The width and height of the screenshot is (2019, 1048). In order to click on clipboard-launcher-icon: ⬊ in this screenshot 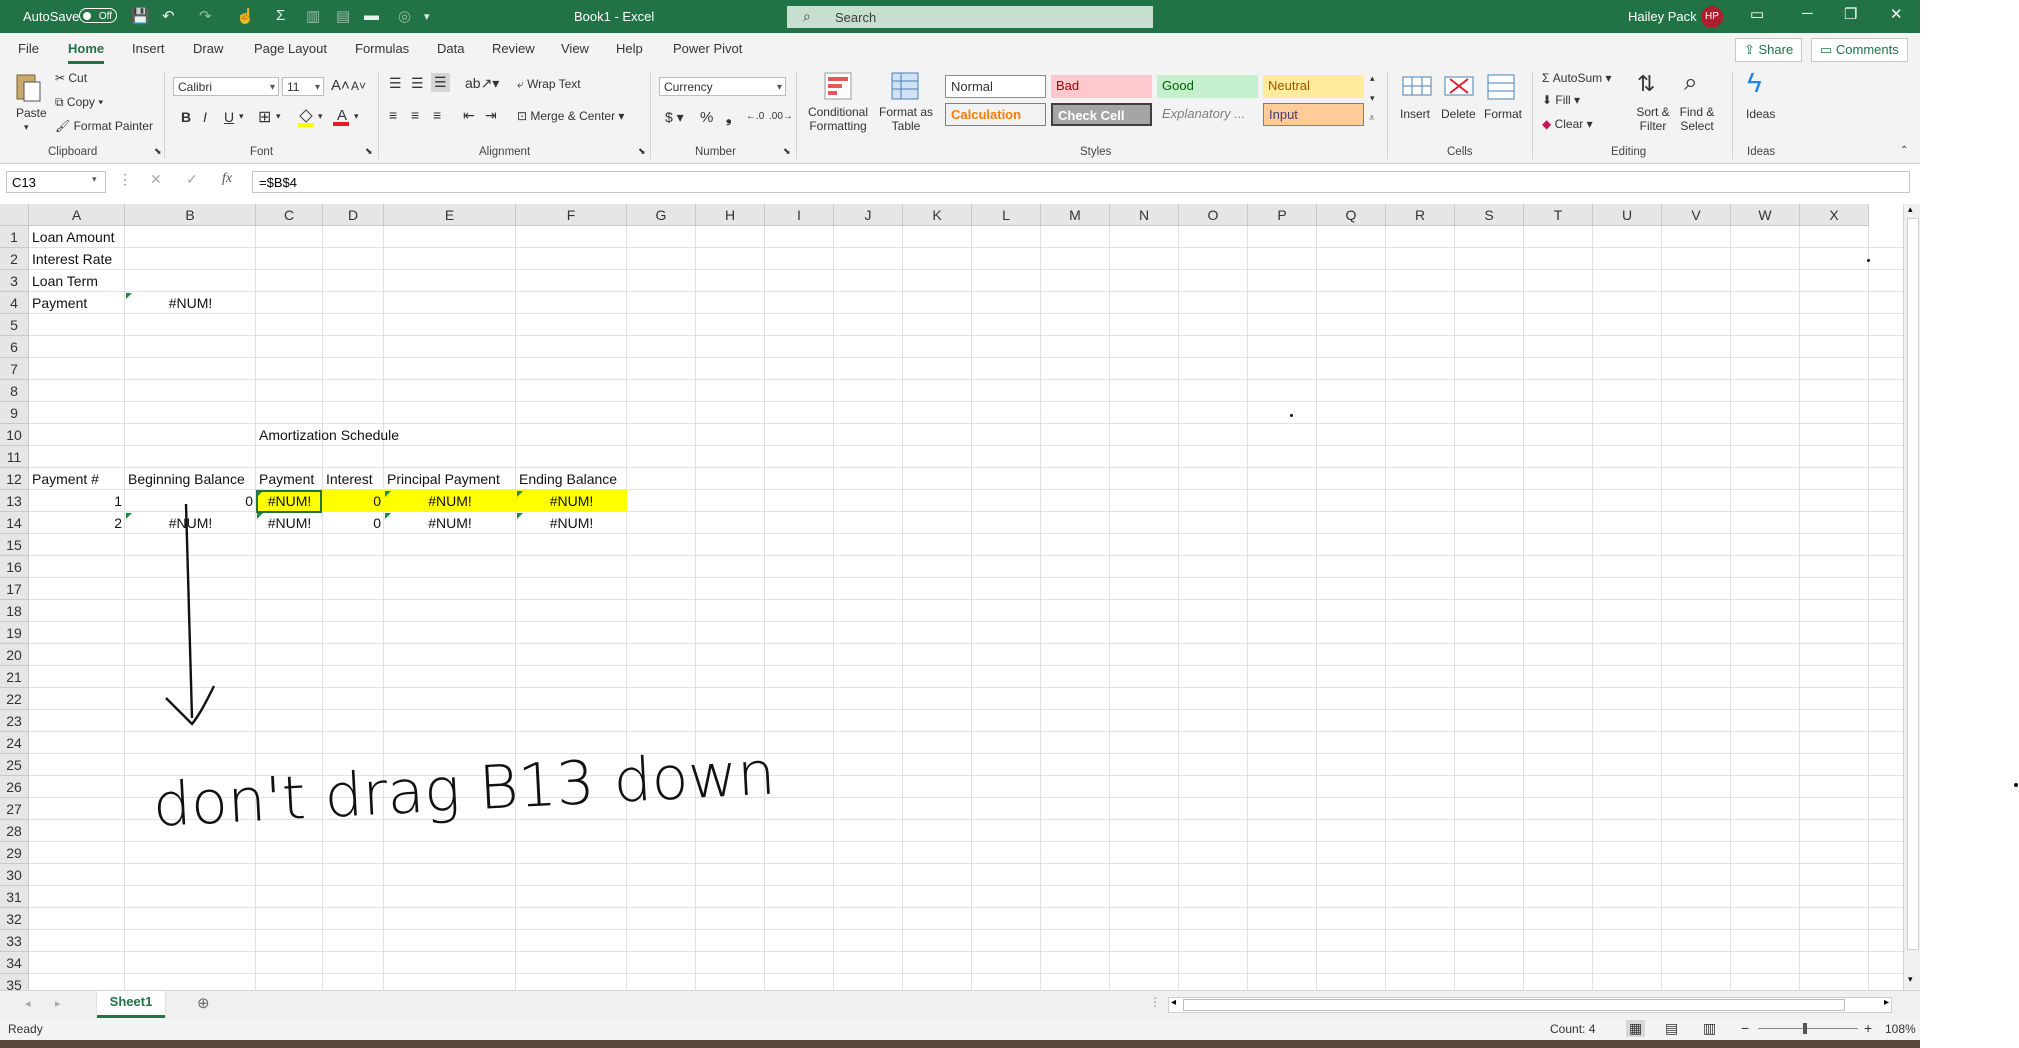, I will do `click(158, 151)`.